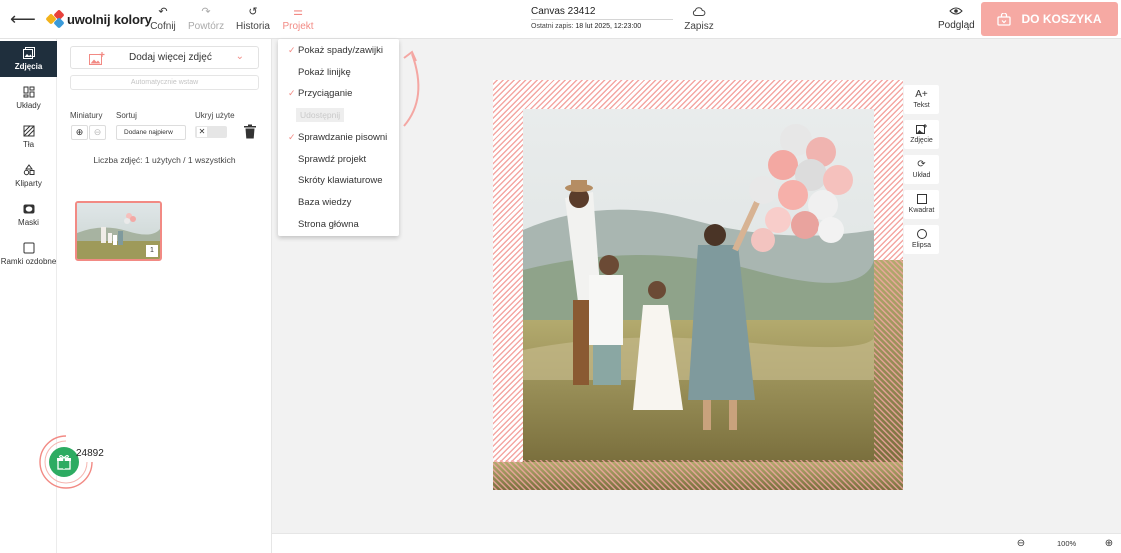 This screenshot has width=1121, height=553. I want to click on hide-used-toggle: ✕, so click(211, 132).